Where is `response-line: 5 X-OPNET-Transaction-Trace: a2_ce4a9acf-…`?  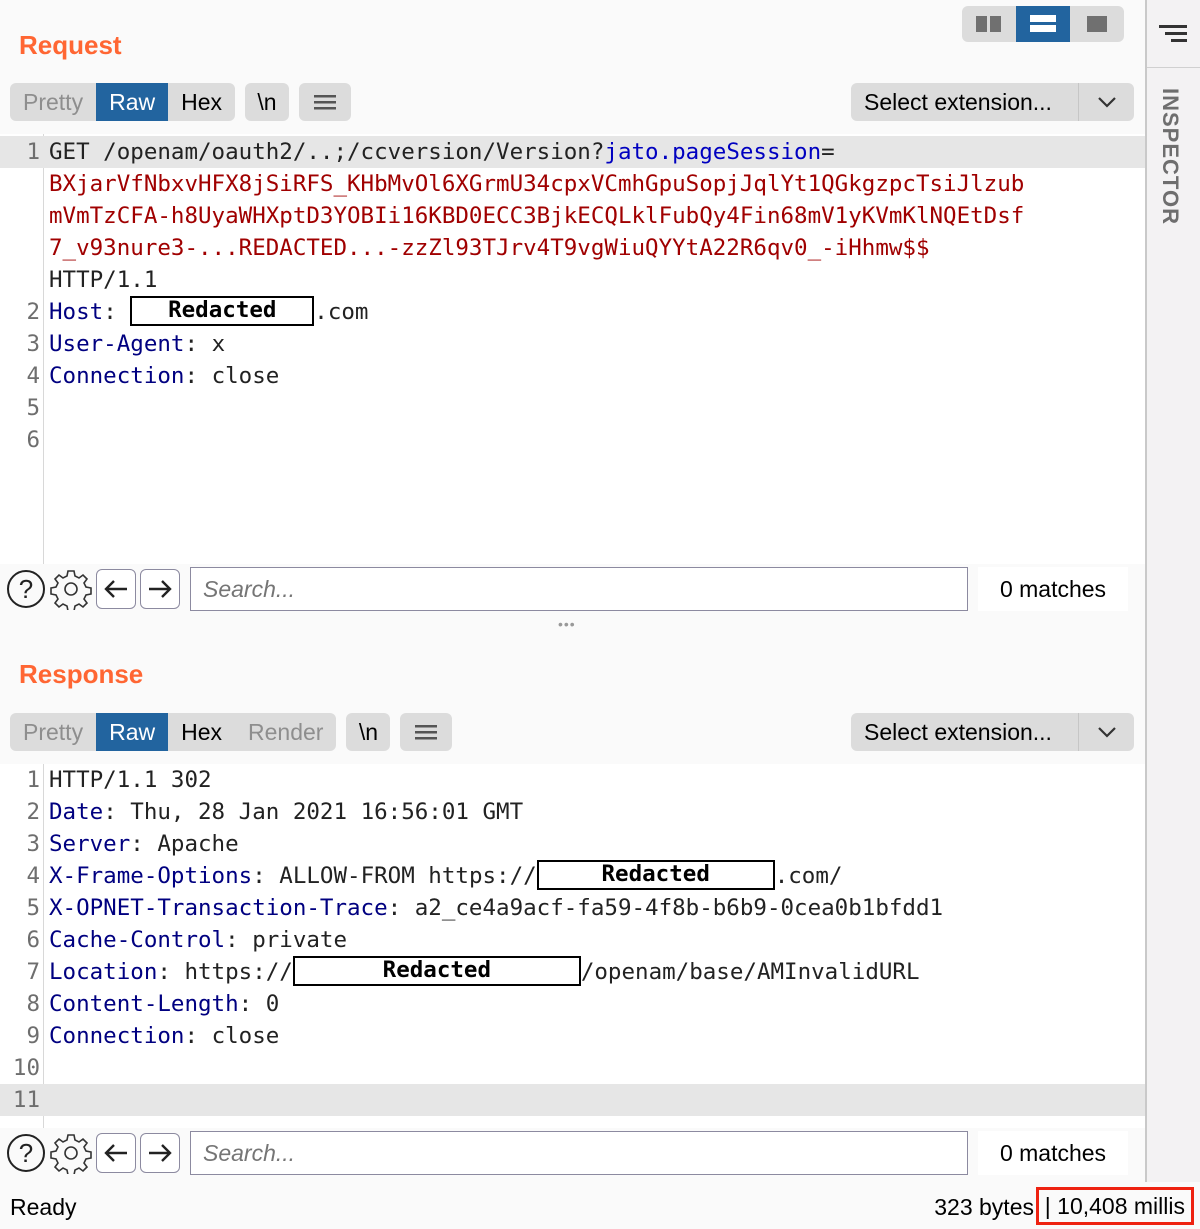 response-line: 5 X-OPNET-Transaction-Trace: a2_ce4a9acf-… is located at coordinates (485, 908).